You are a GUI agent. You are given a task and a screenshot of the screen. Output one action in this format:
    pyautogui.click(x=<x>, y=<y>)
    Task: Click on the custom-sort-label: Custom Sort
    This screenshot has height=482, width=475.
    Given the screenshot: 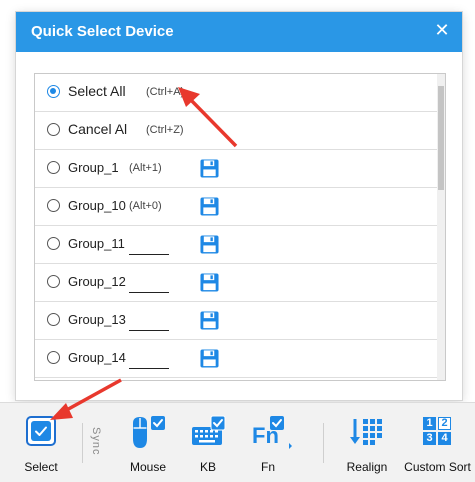 What is the action you would take?
    pyautogui.click(x=437, y=467)
    